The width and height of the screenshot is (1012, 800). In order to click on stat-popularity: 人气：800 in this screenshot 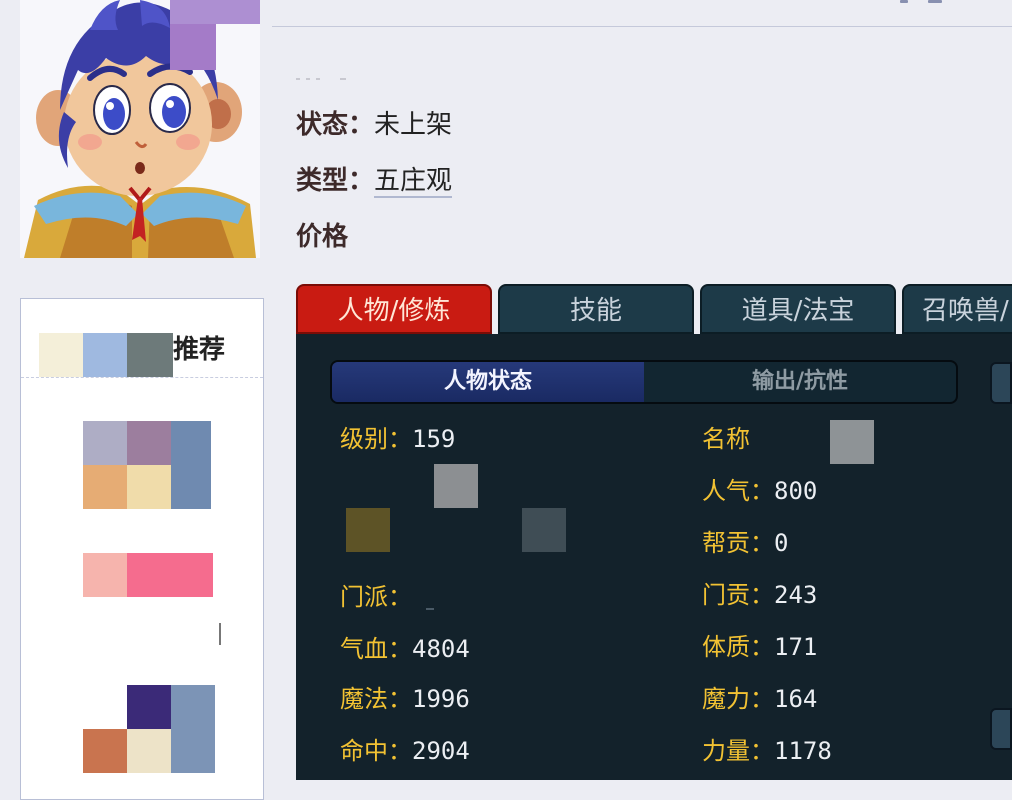, I will do `click(760, 491)`.